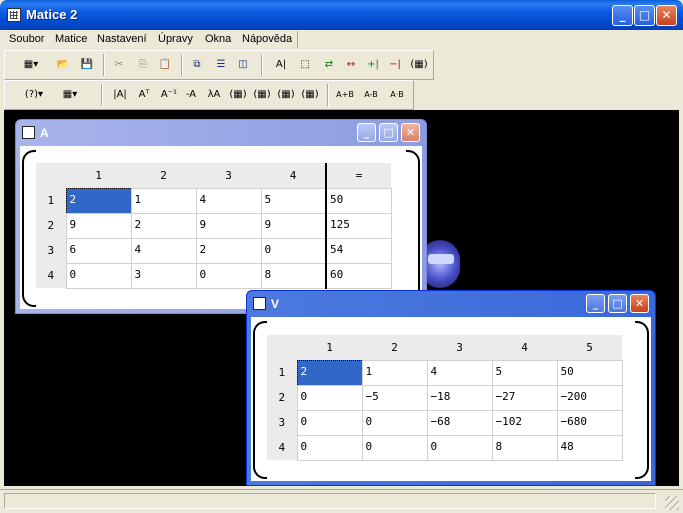  I want to click on matrix-window-a-titlebar: A _ □ ✕, so click(221, 133).